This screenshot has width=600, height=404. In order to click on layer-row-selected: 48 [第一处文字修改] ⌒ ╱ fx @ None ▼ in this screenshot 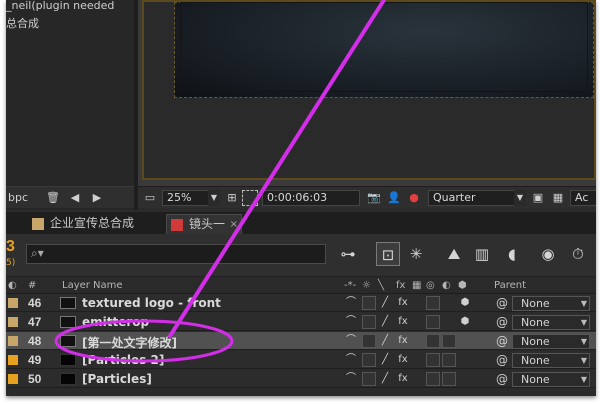, I will do `click(301, 341)`.